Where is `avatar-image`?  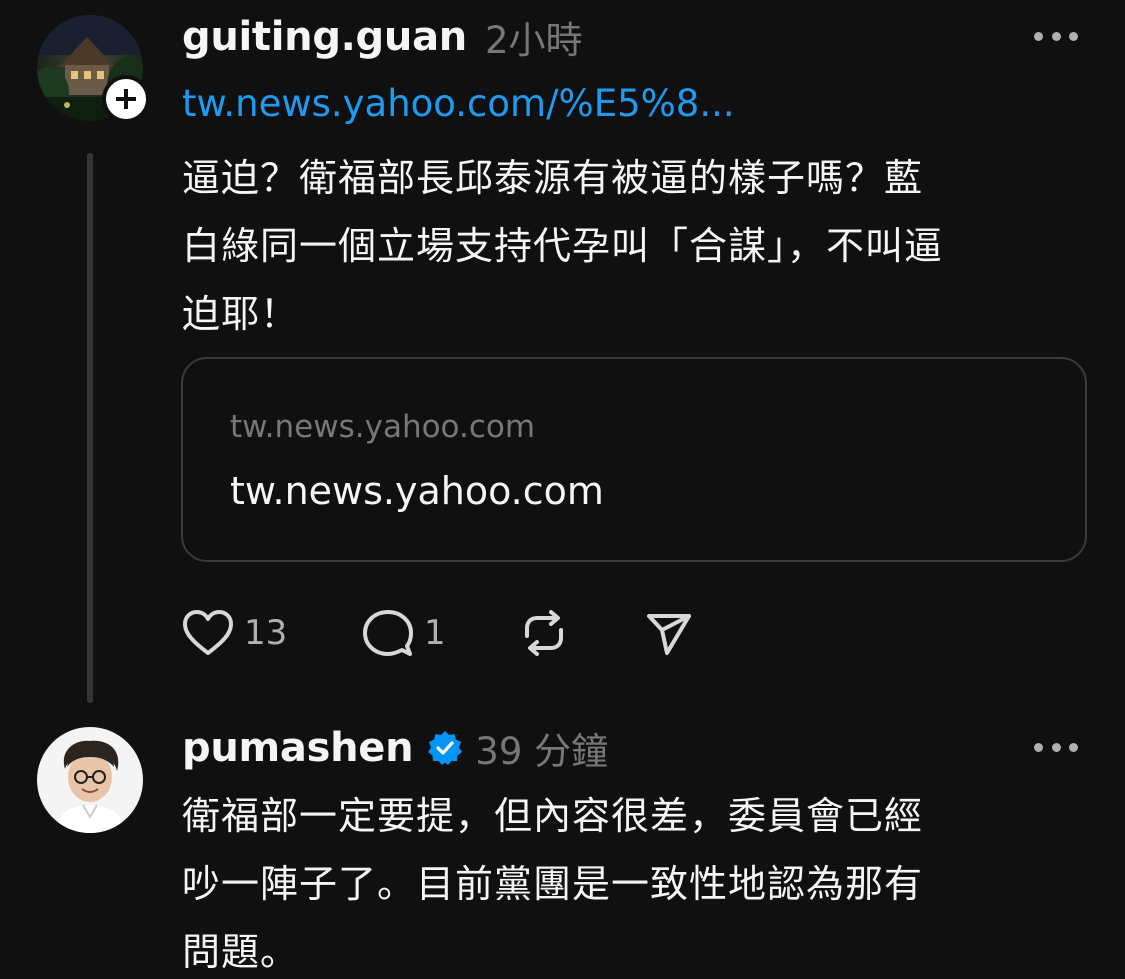 avatar-image is located at coordinates (90, 780).